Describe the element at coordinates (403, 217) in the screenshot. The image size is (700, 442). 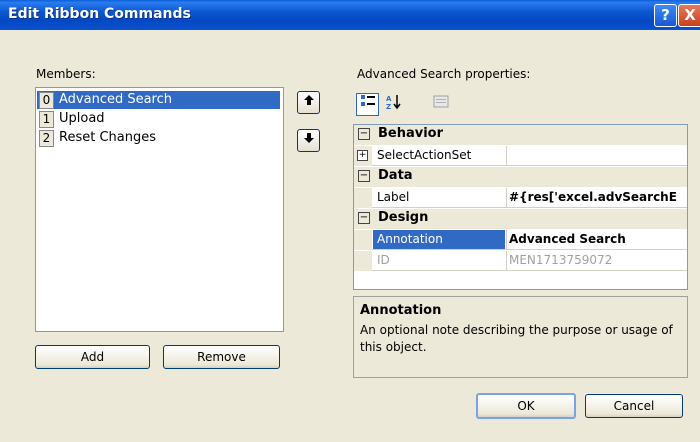
I see `category-label: Design` at that location.